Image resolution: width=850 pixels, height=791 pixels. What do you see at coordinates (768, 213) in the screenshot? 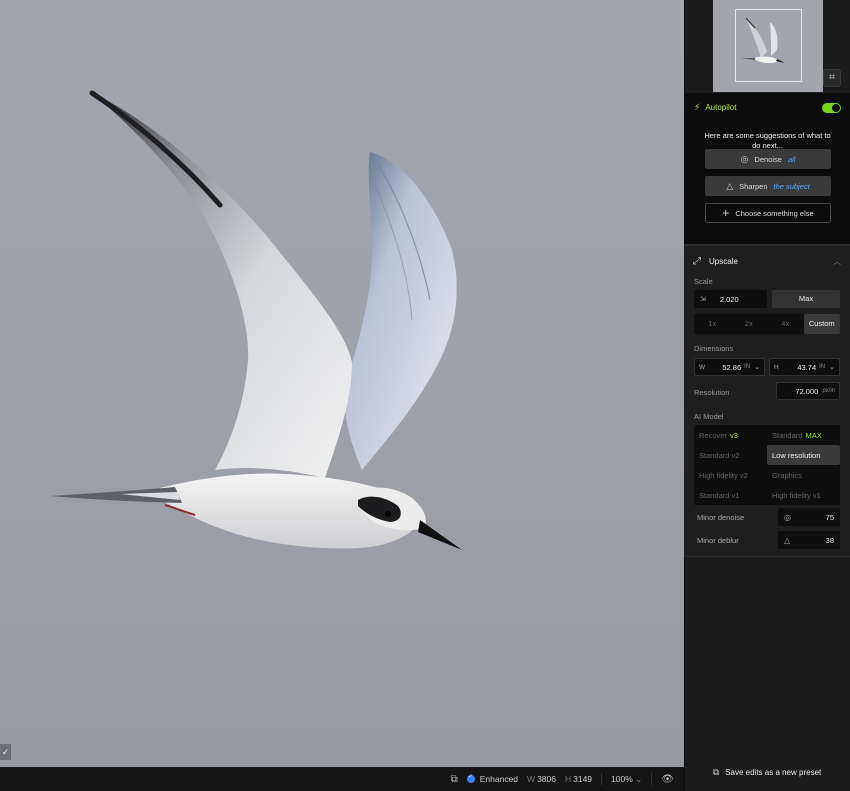
I see `choose-something-else-button: + Choose something else` at bounding box center [768, 213].